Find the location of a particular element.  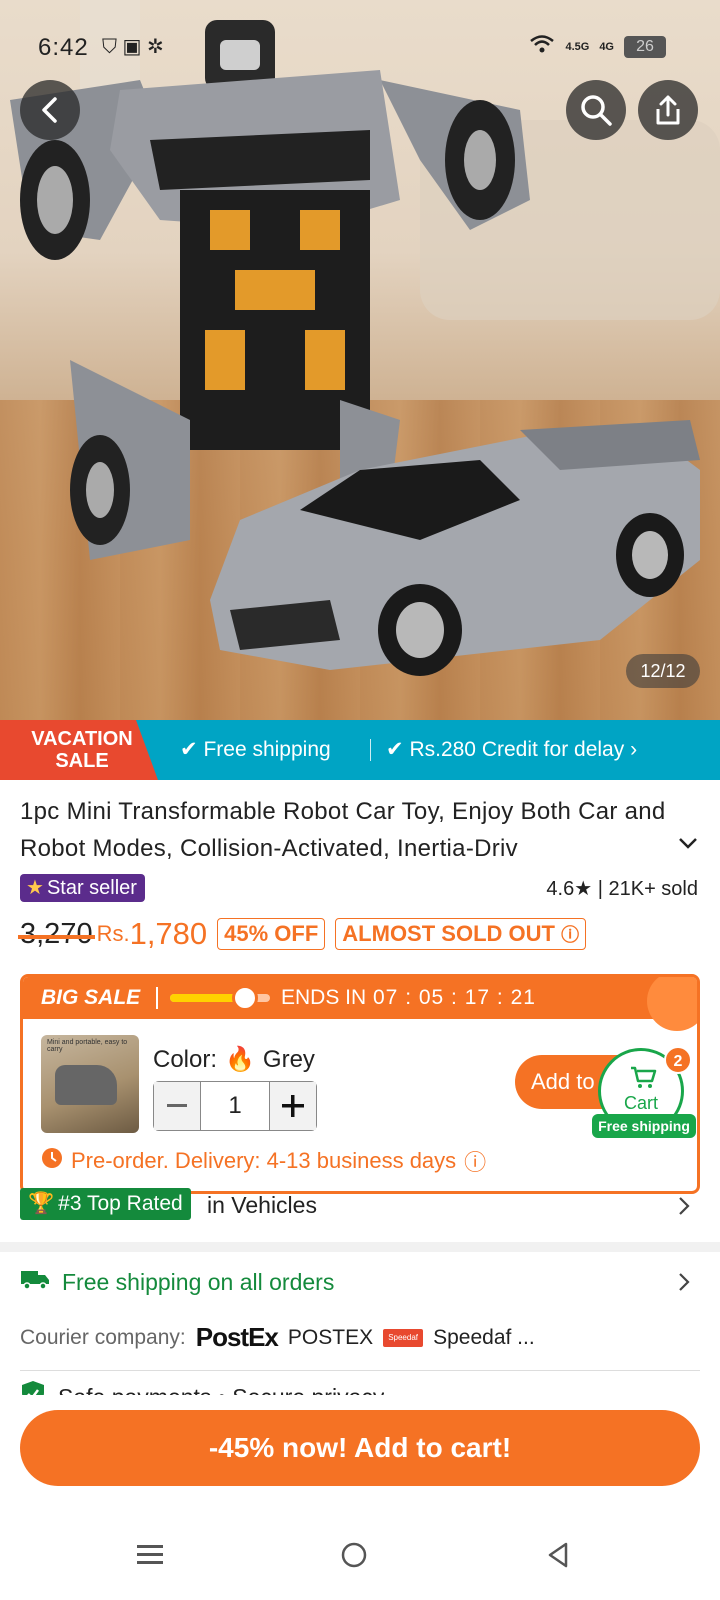

status-bar: 6:42 ⛉ ▣ ✲ 4.5G 4G 26 is located at coordinates (360, 46).